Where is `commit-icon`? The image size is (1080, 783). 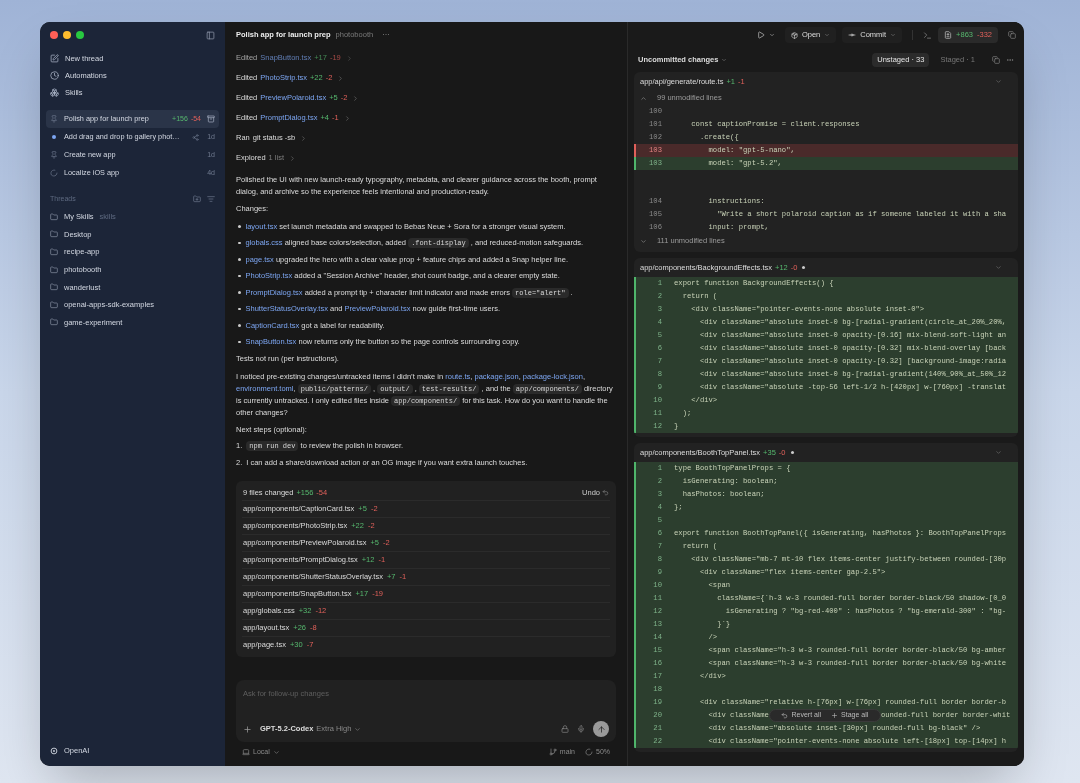
commit-icon is located at coordinates (852, 35).